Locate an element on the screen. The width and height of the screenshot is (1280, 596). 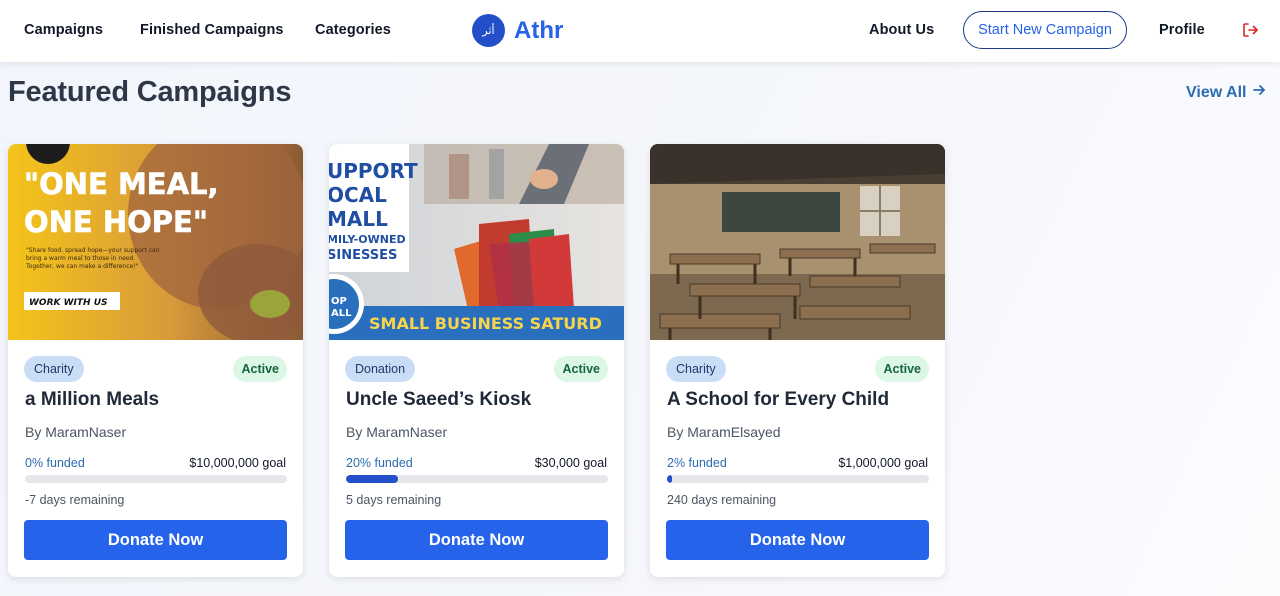
days-remaining: -7 days remaining is located at coordinates (75, 500).